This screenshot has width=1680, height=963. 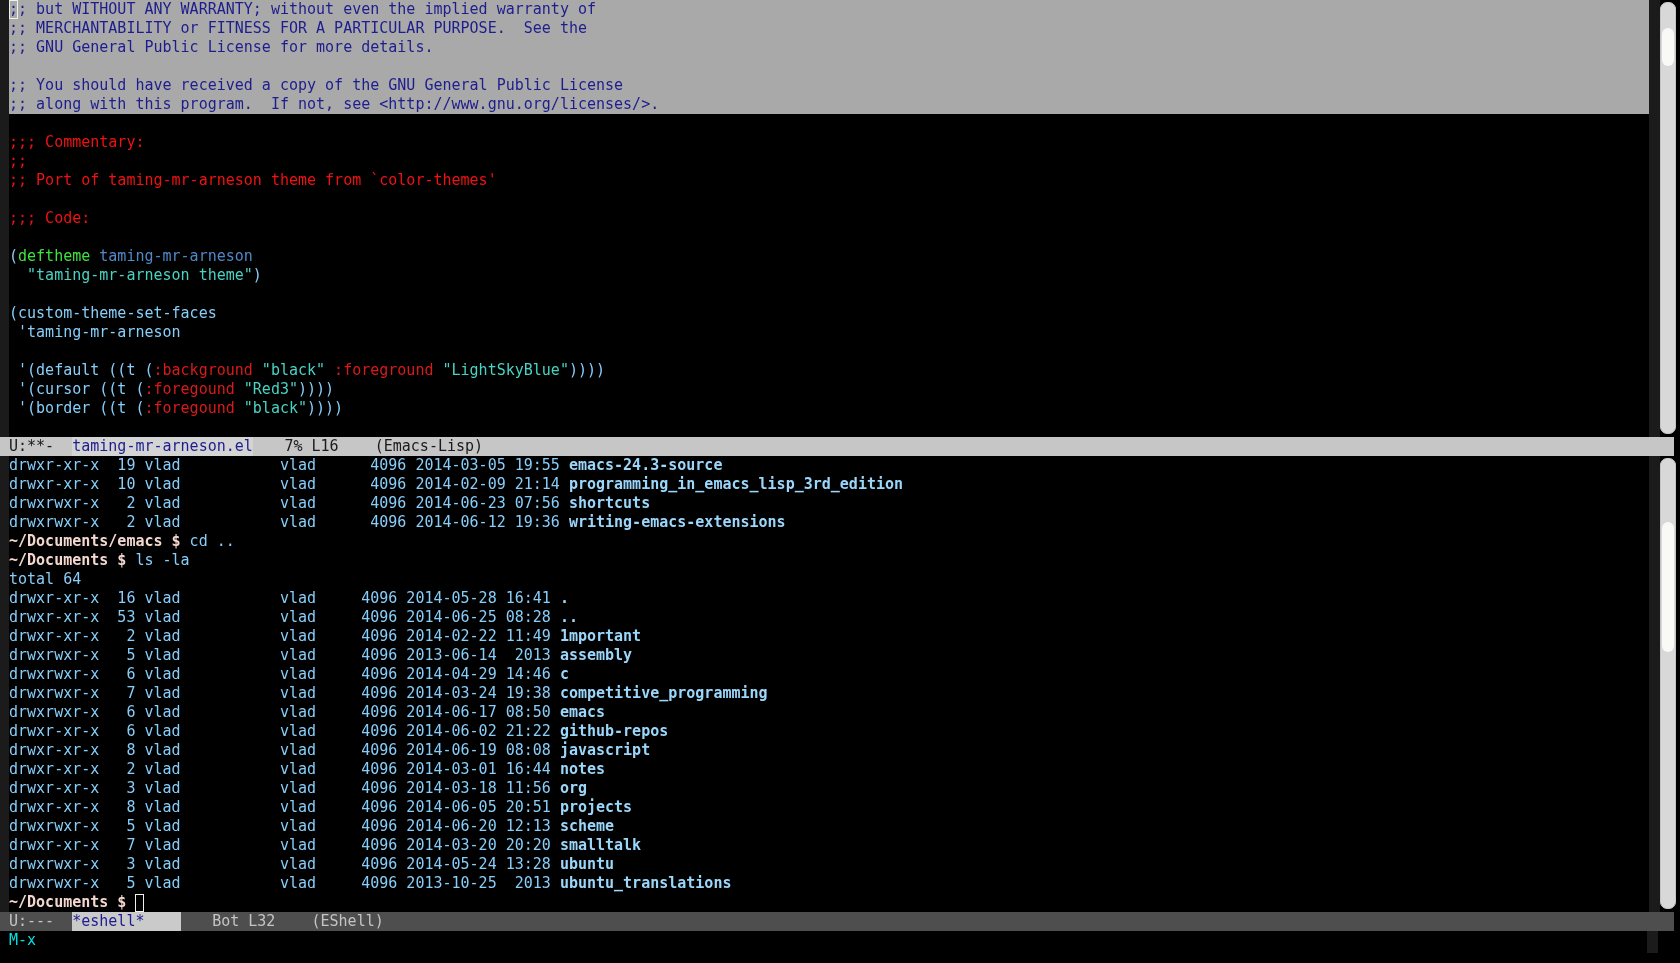 I want to click on shell-command: cd .., so click(x=212, y=541).